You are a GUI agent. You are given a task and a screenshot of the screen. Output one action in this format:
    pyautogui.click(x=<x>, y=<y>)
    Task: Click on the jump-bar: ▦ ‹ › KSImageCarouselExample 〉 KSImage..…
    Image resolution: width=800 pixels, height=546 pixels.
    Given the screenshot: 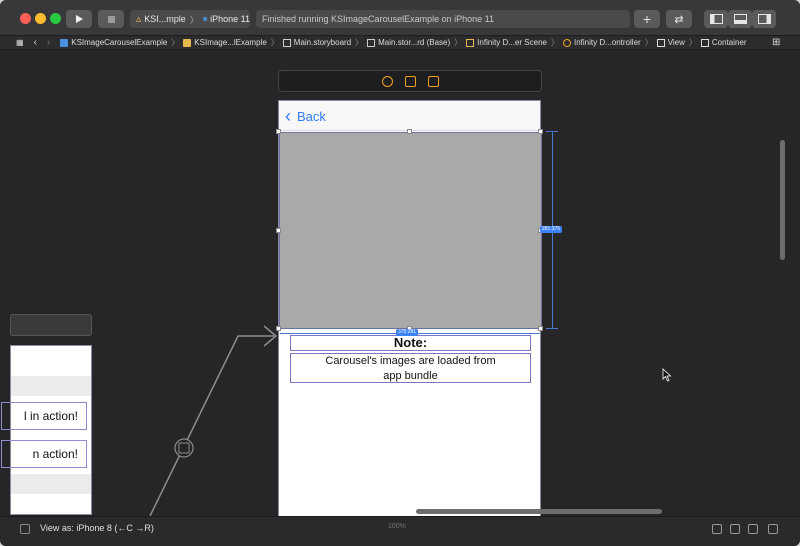 What is the action you would take?
    pyautogui.click(x=400, y=43)
    